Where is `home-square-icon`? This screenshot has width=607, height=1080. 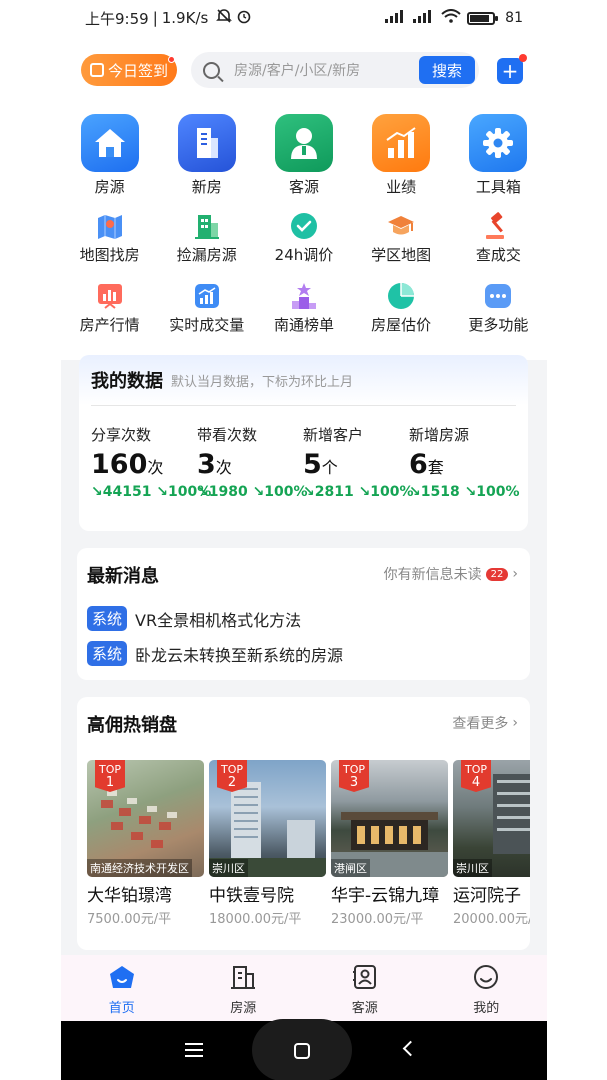
home-square-icon is located at coordinates (302, 1051).